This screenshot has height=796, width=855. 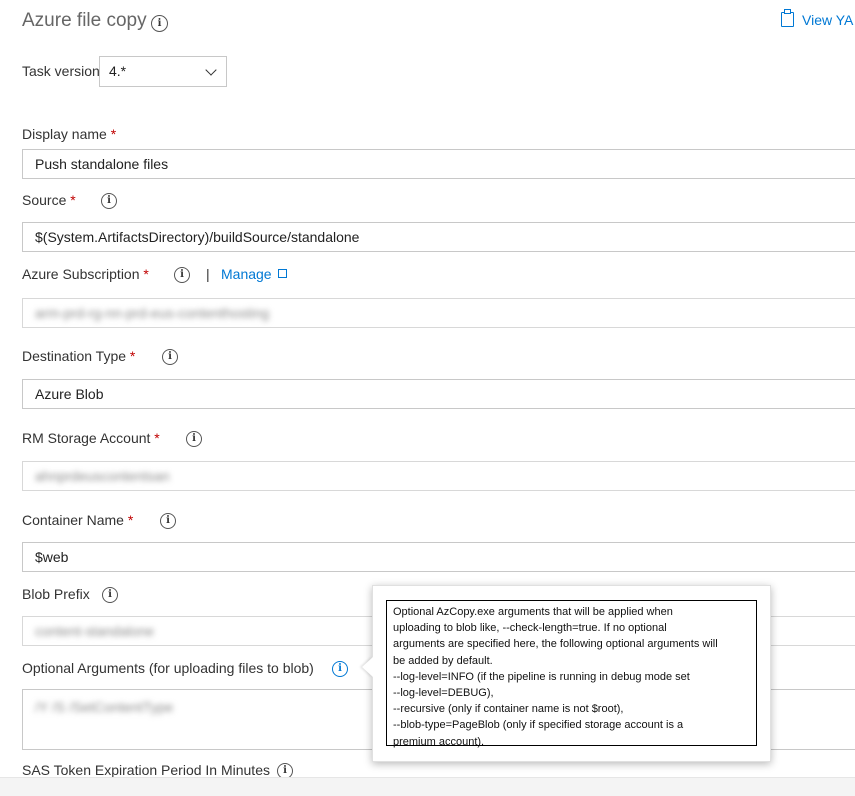 I want to click on view-yaml-link: View YA, so click(x=817, y=18).